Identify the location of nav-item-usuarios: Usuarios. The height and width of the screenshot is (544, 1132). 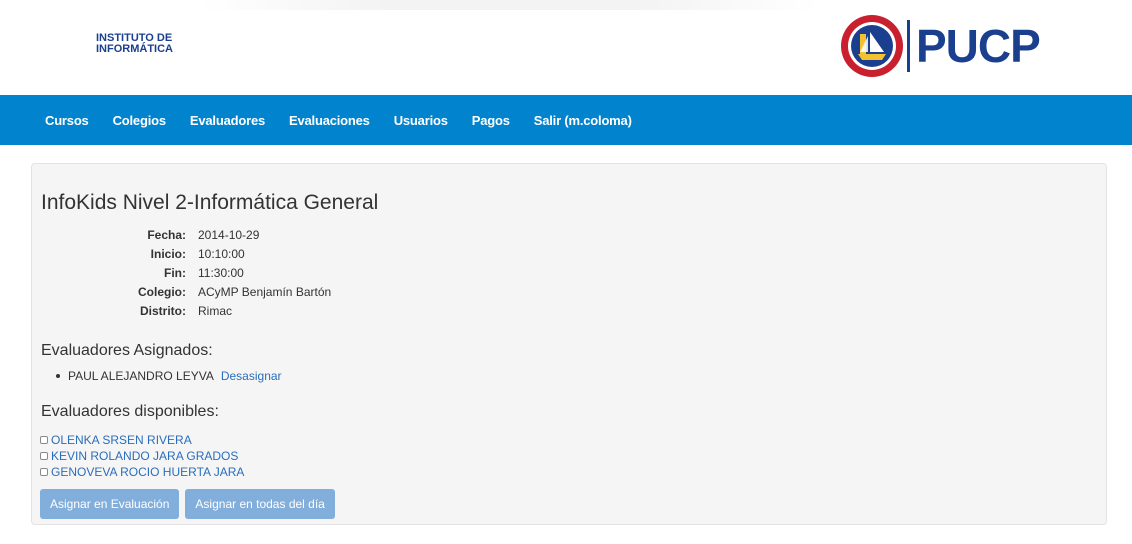
(421, 120).